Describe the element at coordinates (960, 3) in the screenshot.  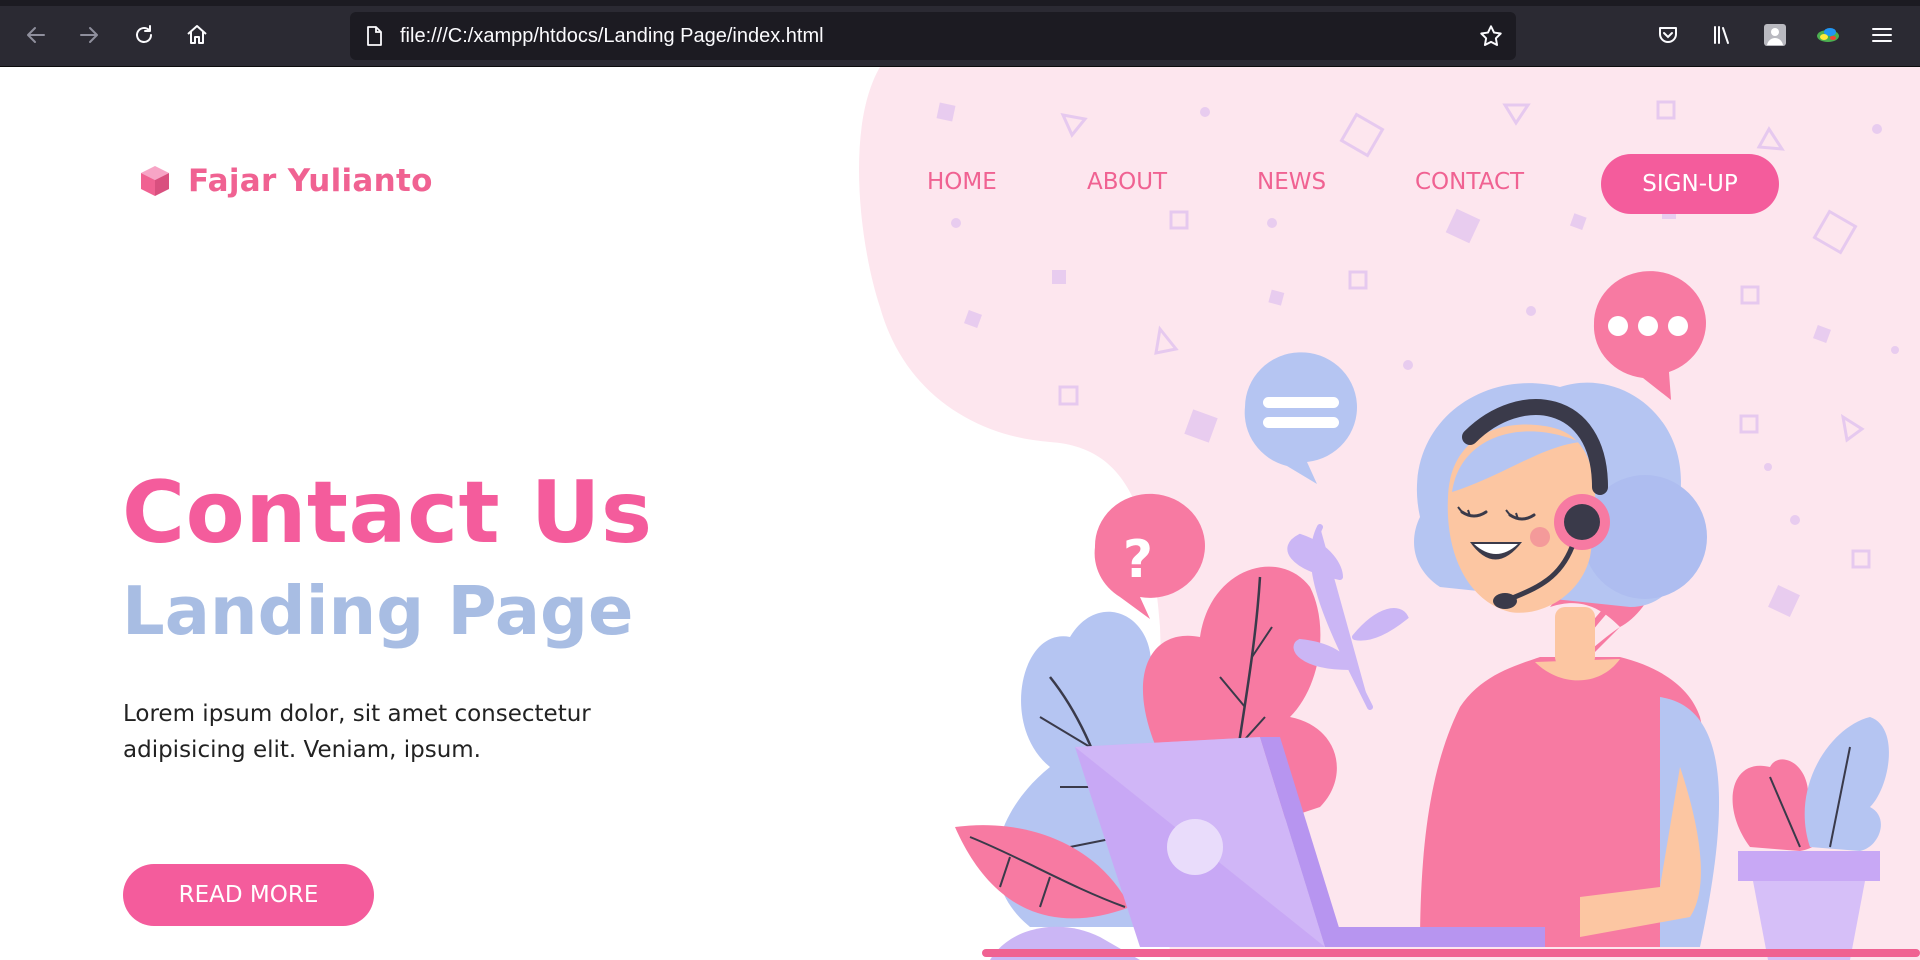
I see `tab-strip` at that location.